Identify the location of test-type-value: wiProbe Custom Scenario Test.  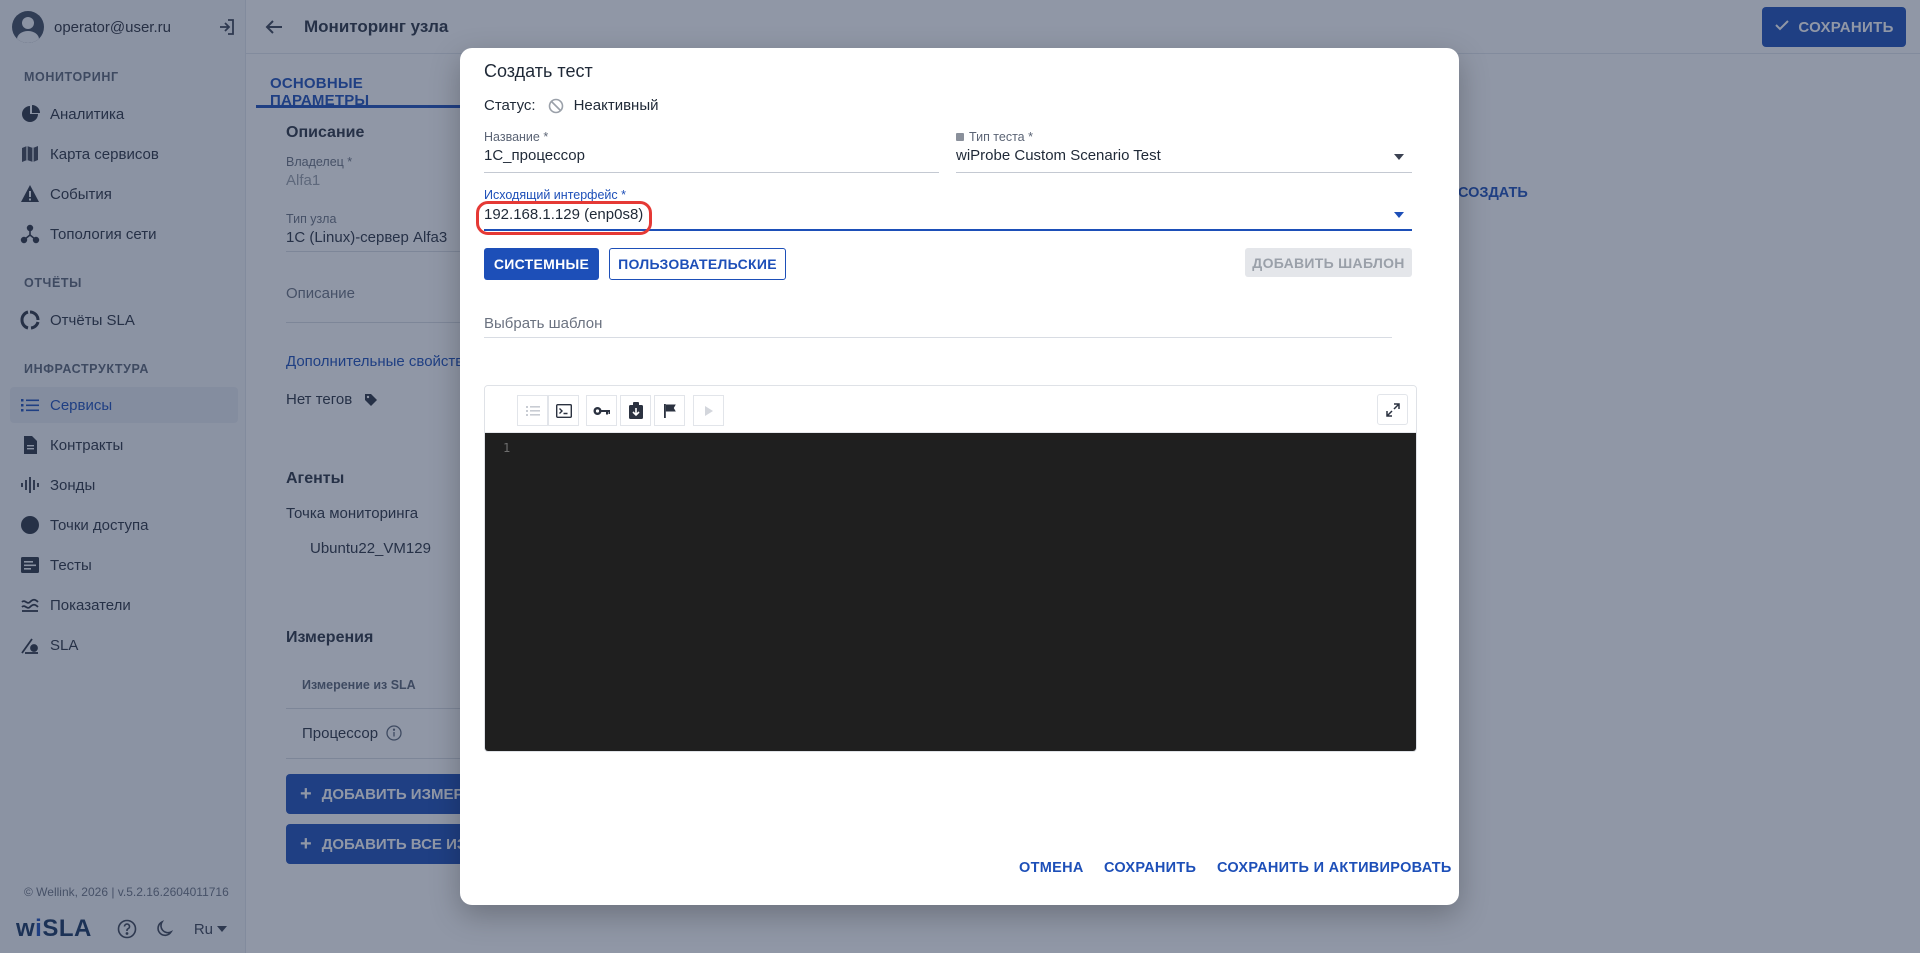
(1058, 155).